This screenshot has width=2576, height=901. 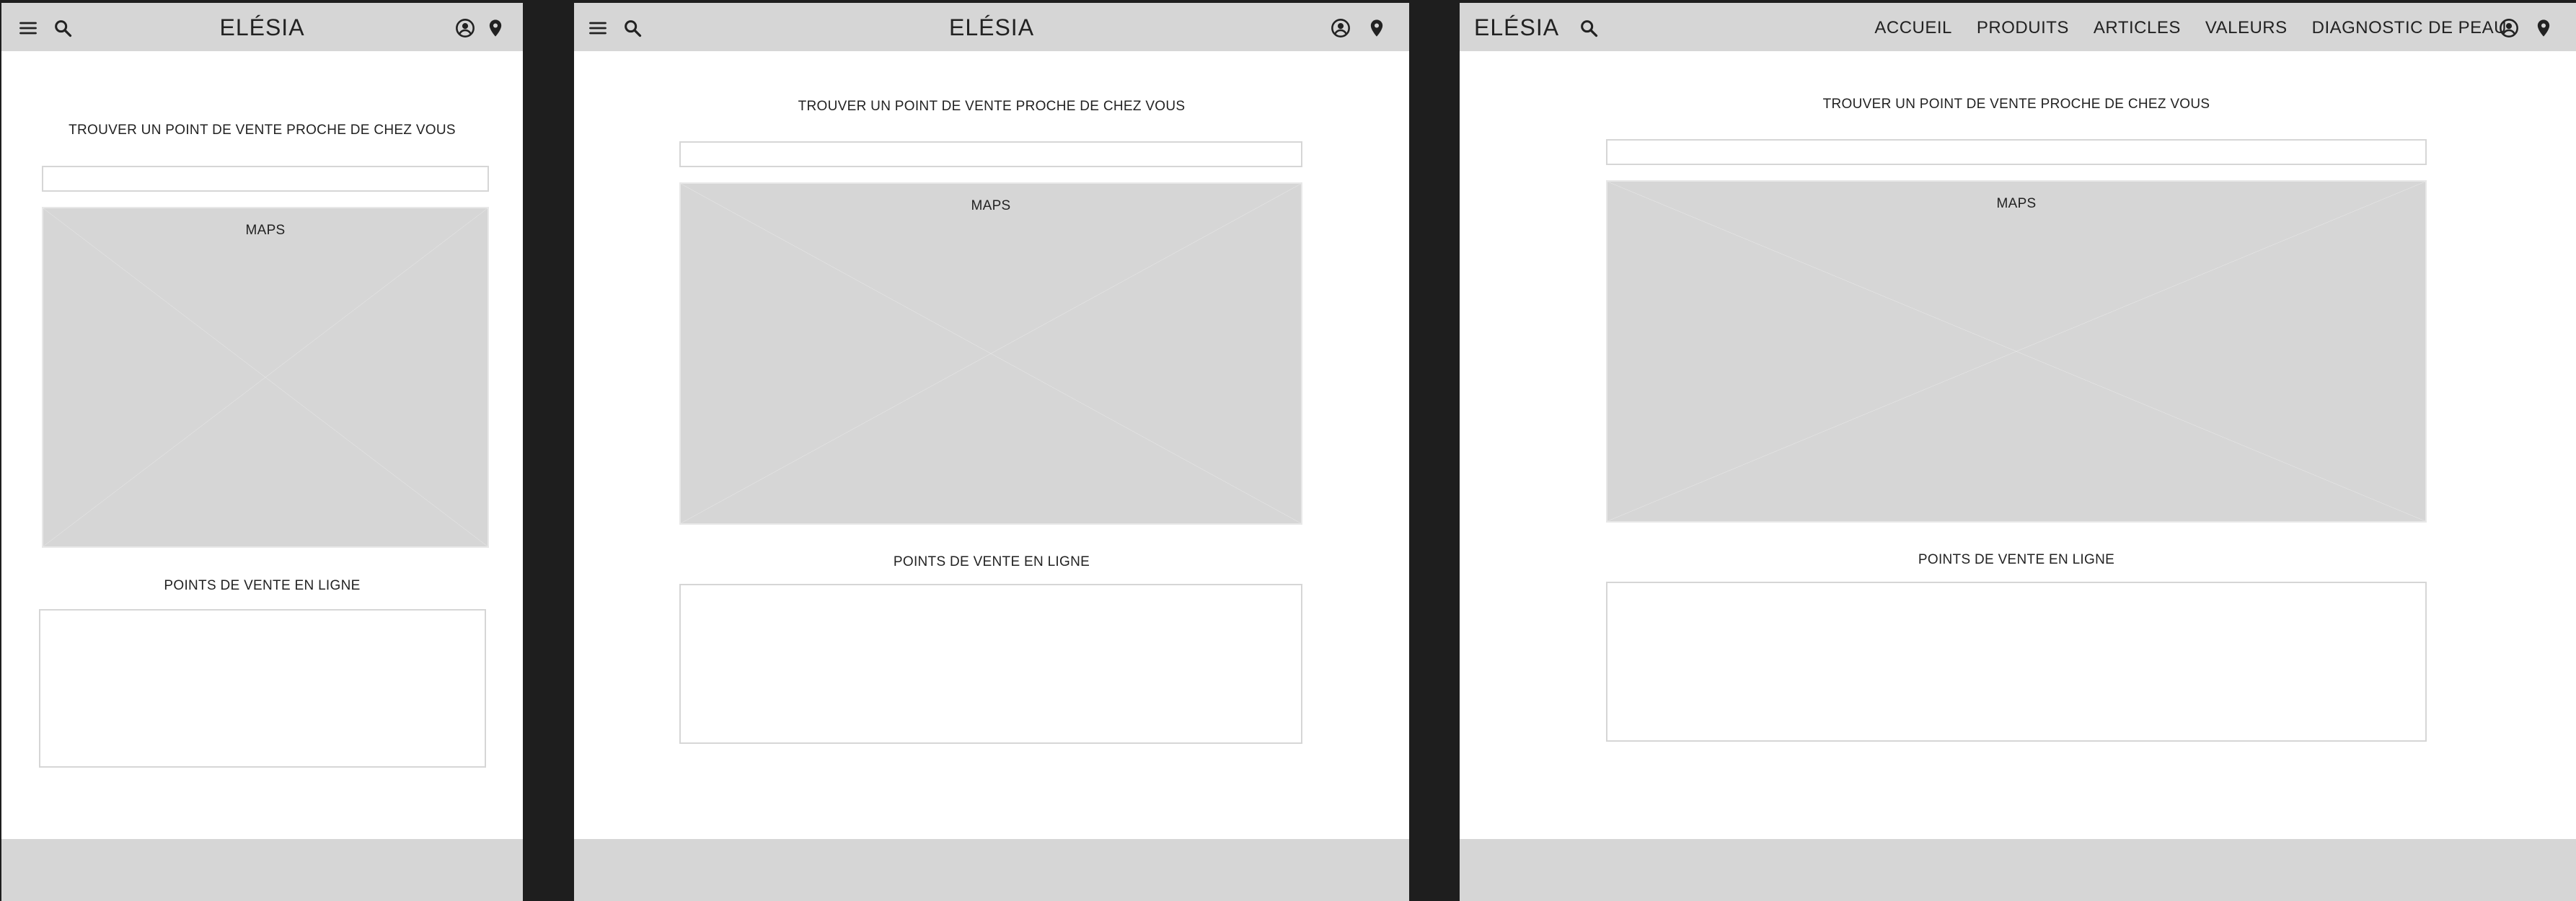 I want to click on nav-item-produits: PRODUITS, so click(x=2023, y=28).